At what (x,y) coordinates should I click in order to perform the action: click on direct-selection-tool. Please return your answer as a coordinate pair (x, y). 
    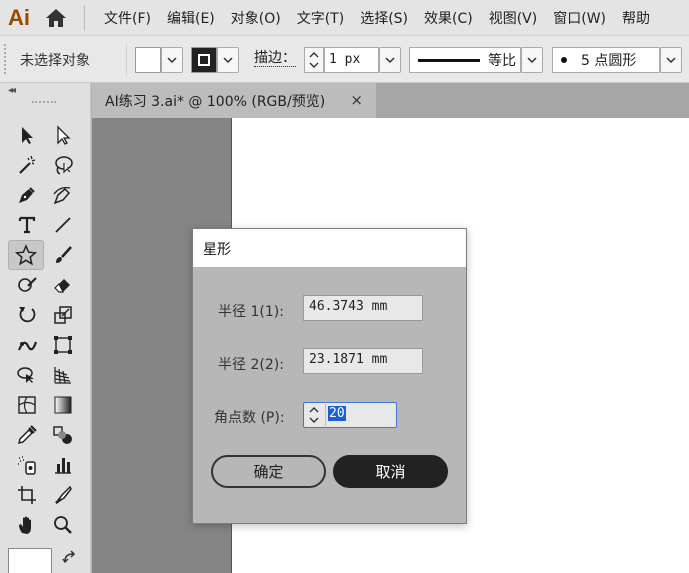
    Looking at the image, I should click on (63, 135).